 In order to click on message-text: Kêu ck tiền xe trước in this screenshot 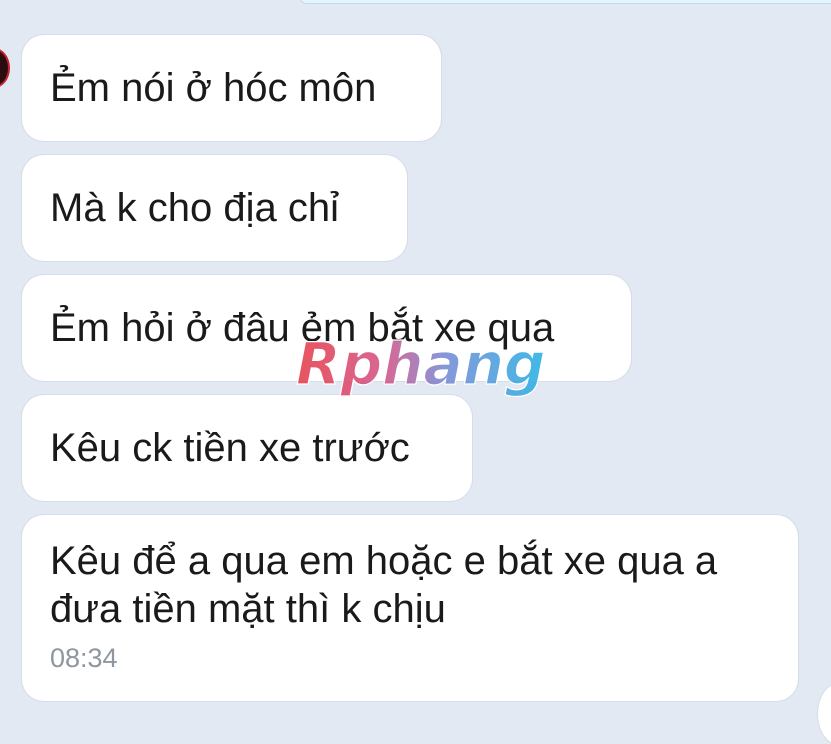, I will do `click(230, 448)`.